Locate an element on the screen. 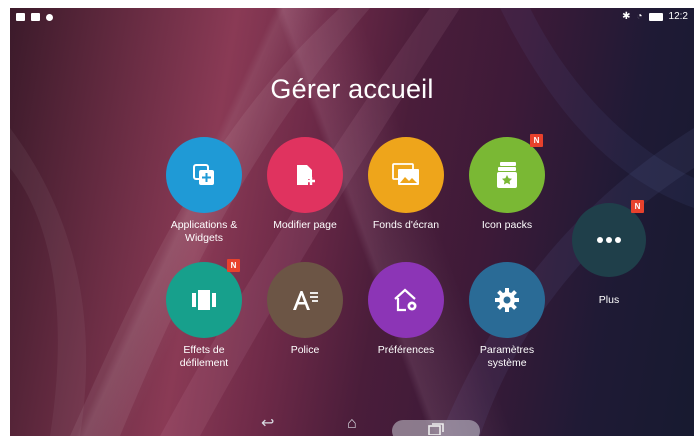 The image size is (694, 436). tile-preferences: Préférences is located at coordinates (406, 309).